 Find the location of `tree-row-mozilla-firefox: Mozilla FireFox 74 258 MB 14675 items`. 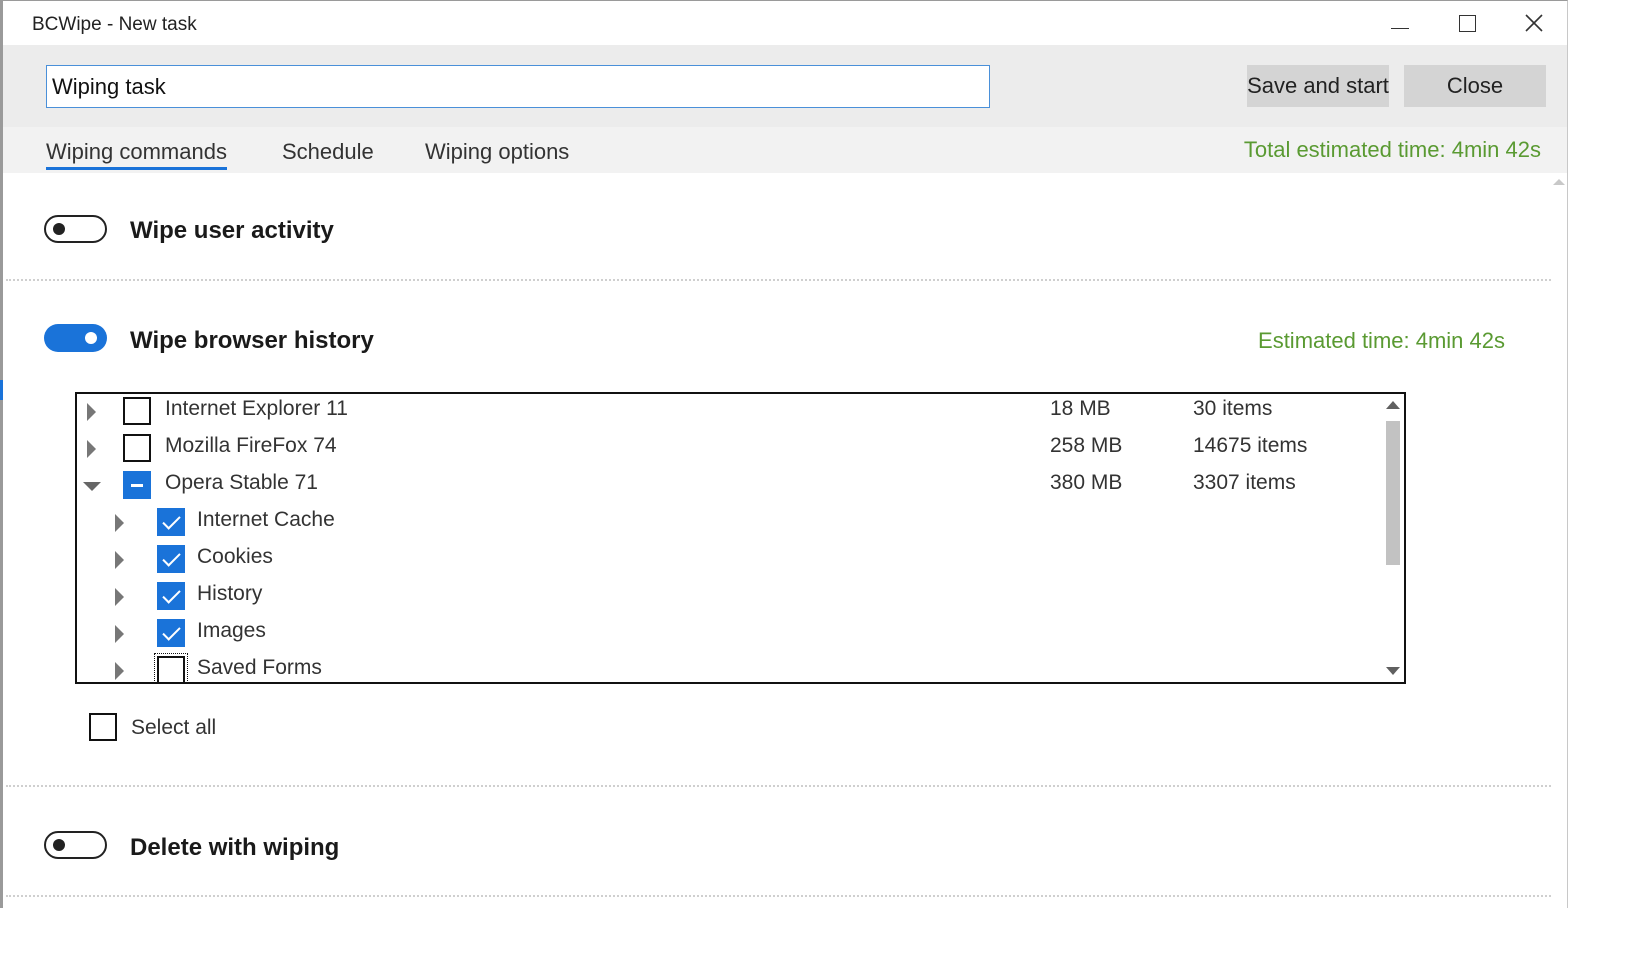

tree-row-mozilla-firefox: Mozilla FireFox 74 258 MB 14675 items is located at coordinates (727, 449).